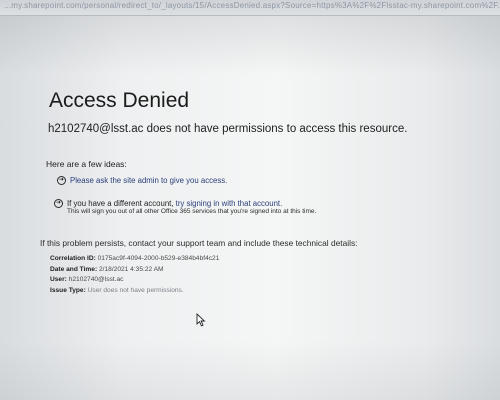  I want to click on user-label: User:, so click(58, 280).